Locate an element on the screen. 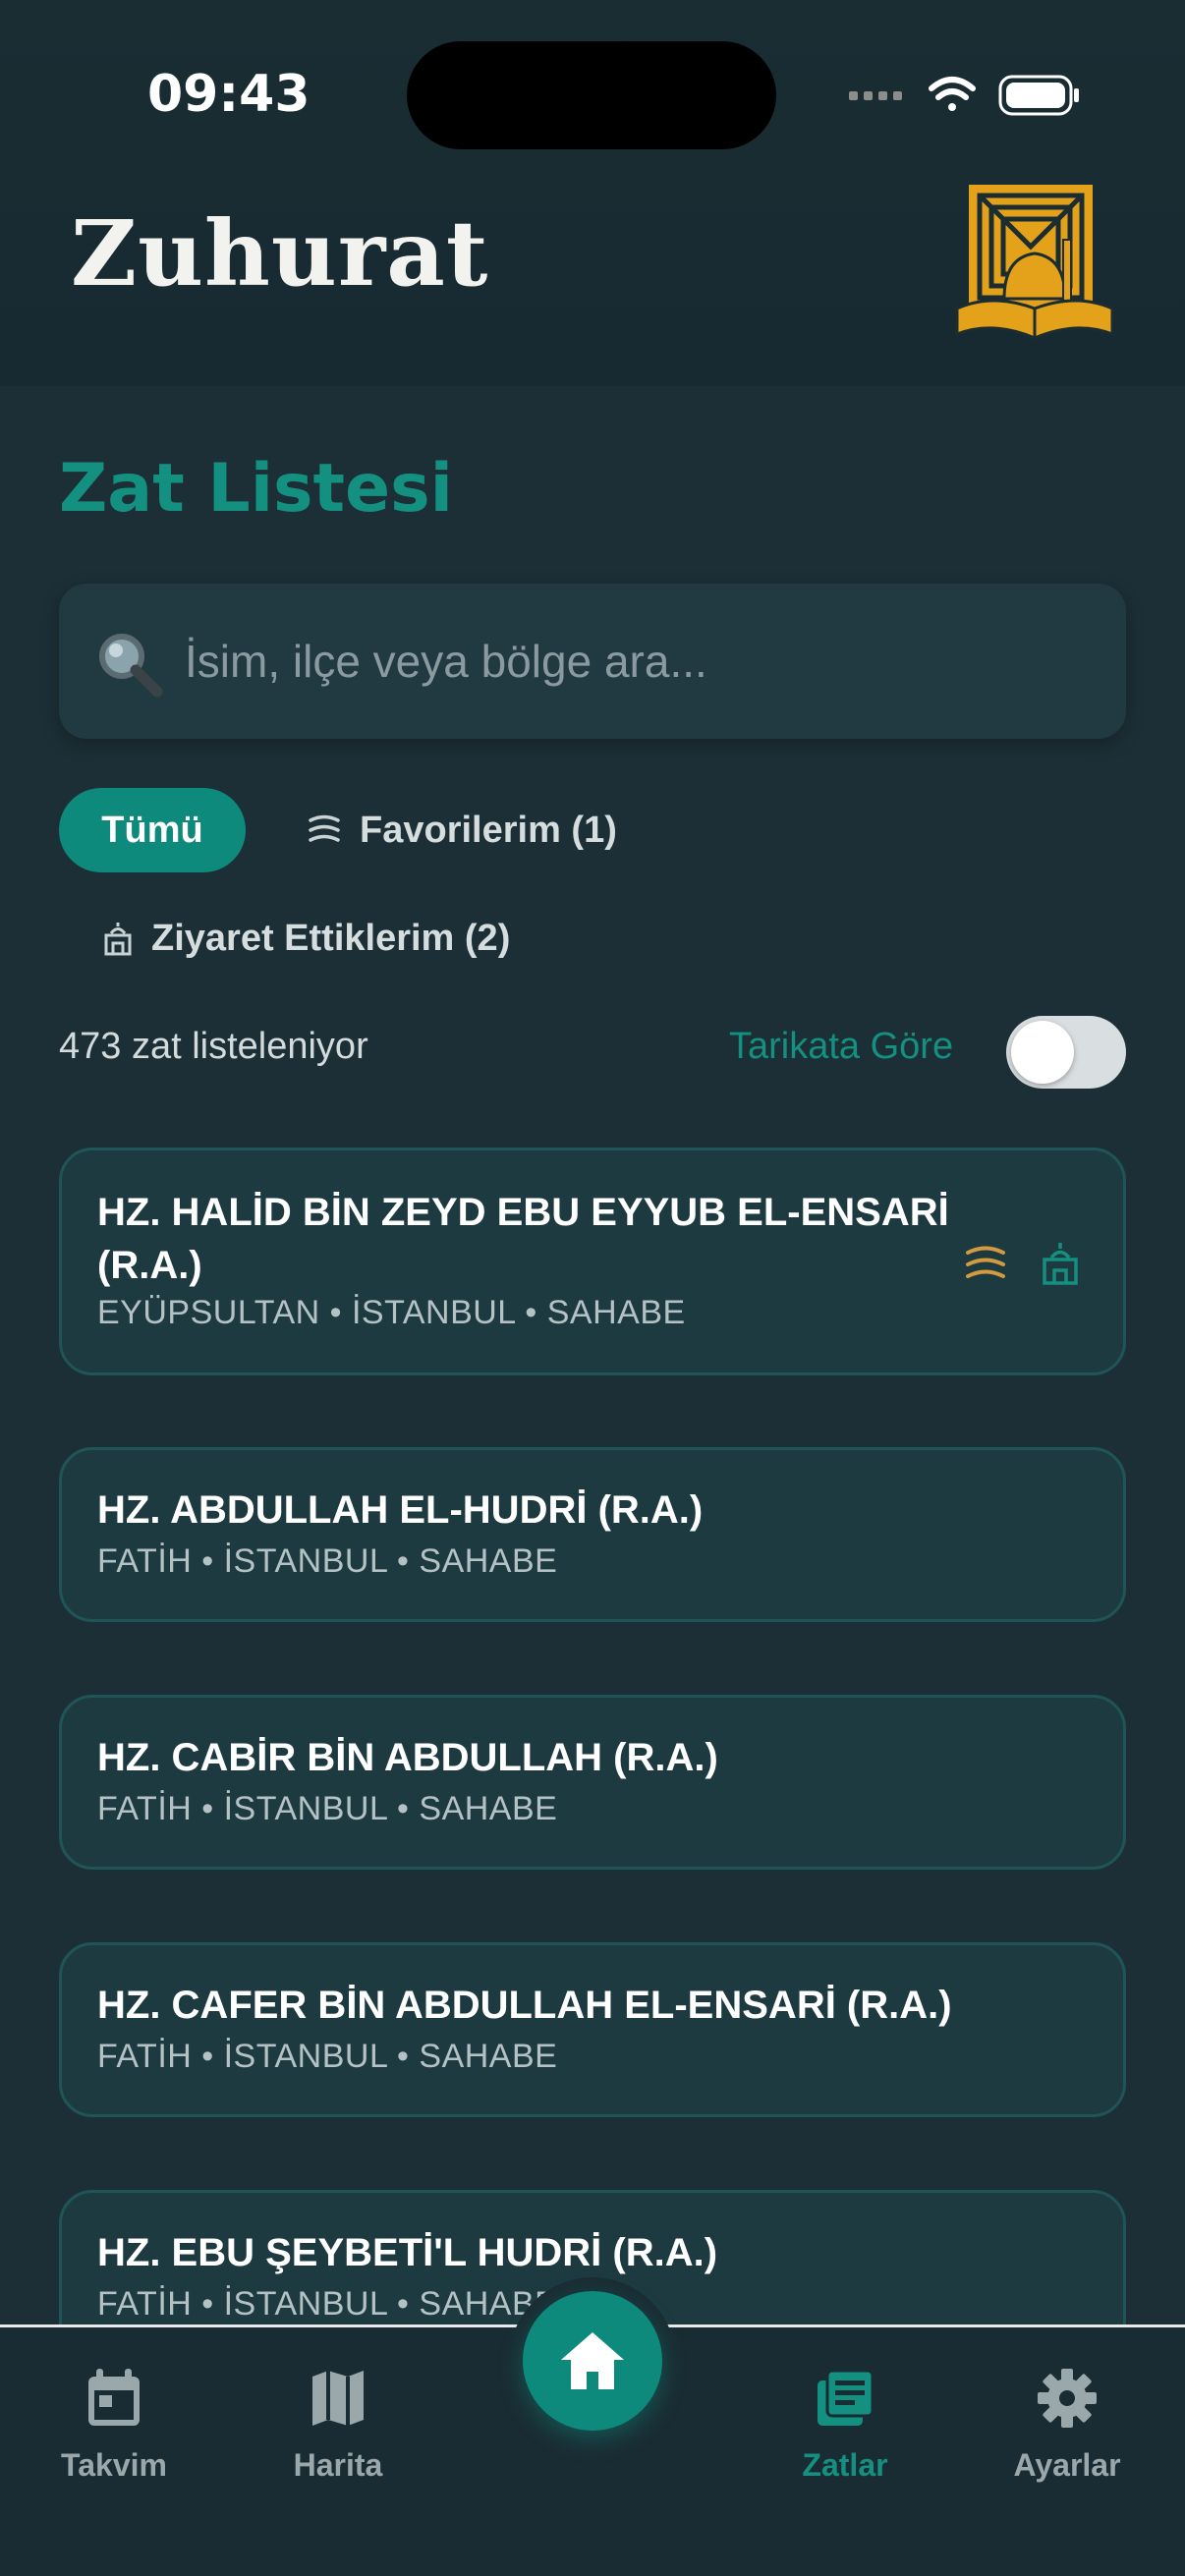  filter-favorites-label: Favorilerim (1) is located at coordinates (489, 830).